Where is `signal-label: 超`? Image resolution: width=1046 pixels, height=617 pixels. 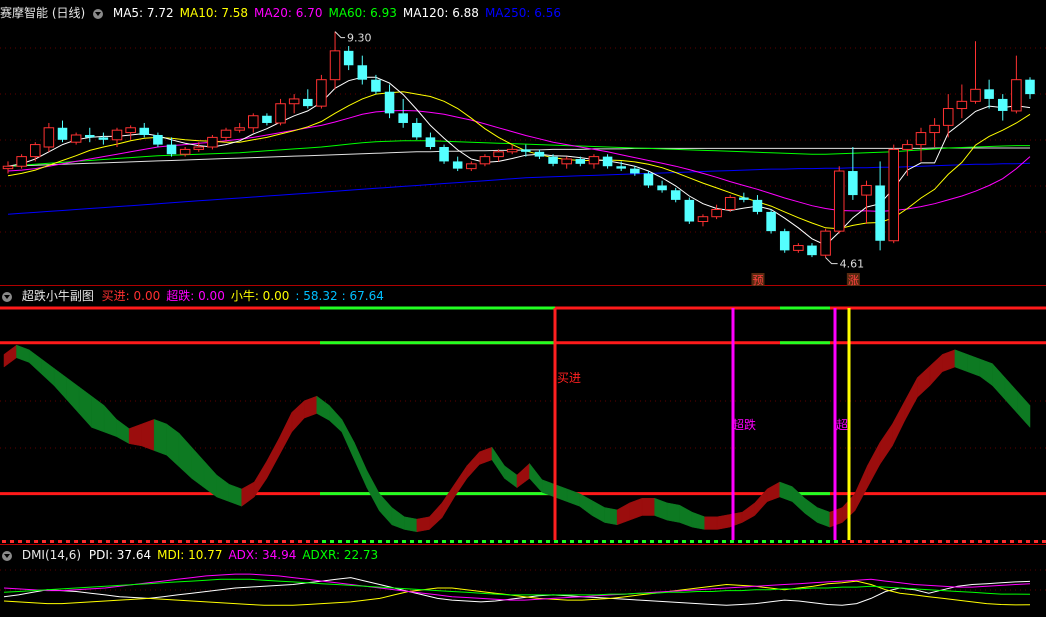 signal-label: 超 is located at coordinates (842, 424).